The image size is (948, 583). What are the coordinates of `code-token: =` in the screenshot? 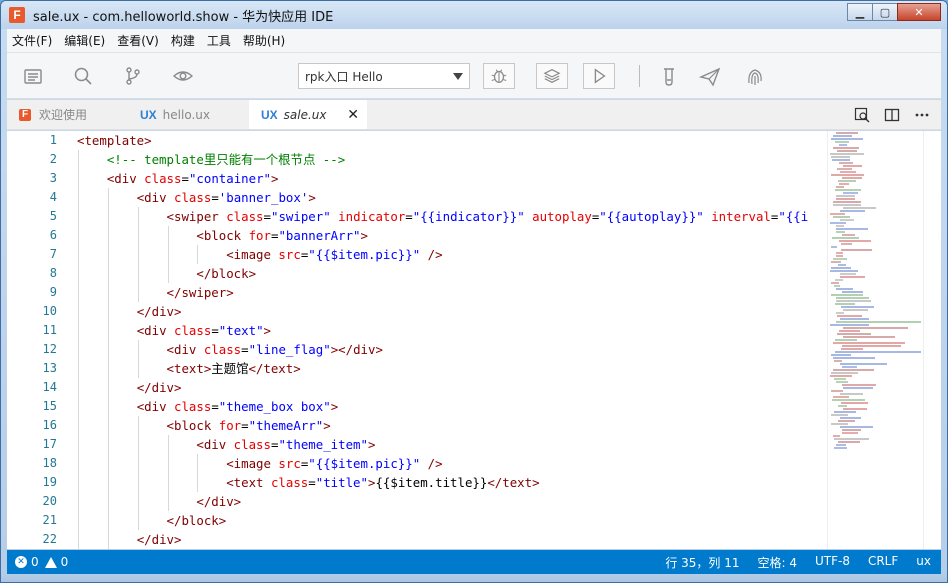 It's located at (215, 197).